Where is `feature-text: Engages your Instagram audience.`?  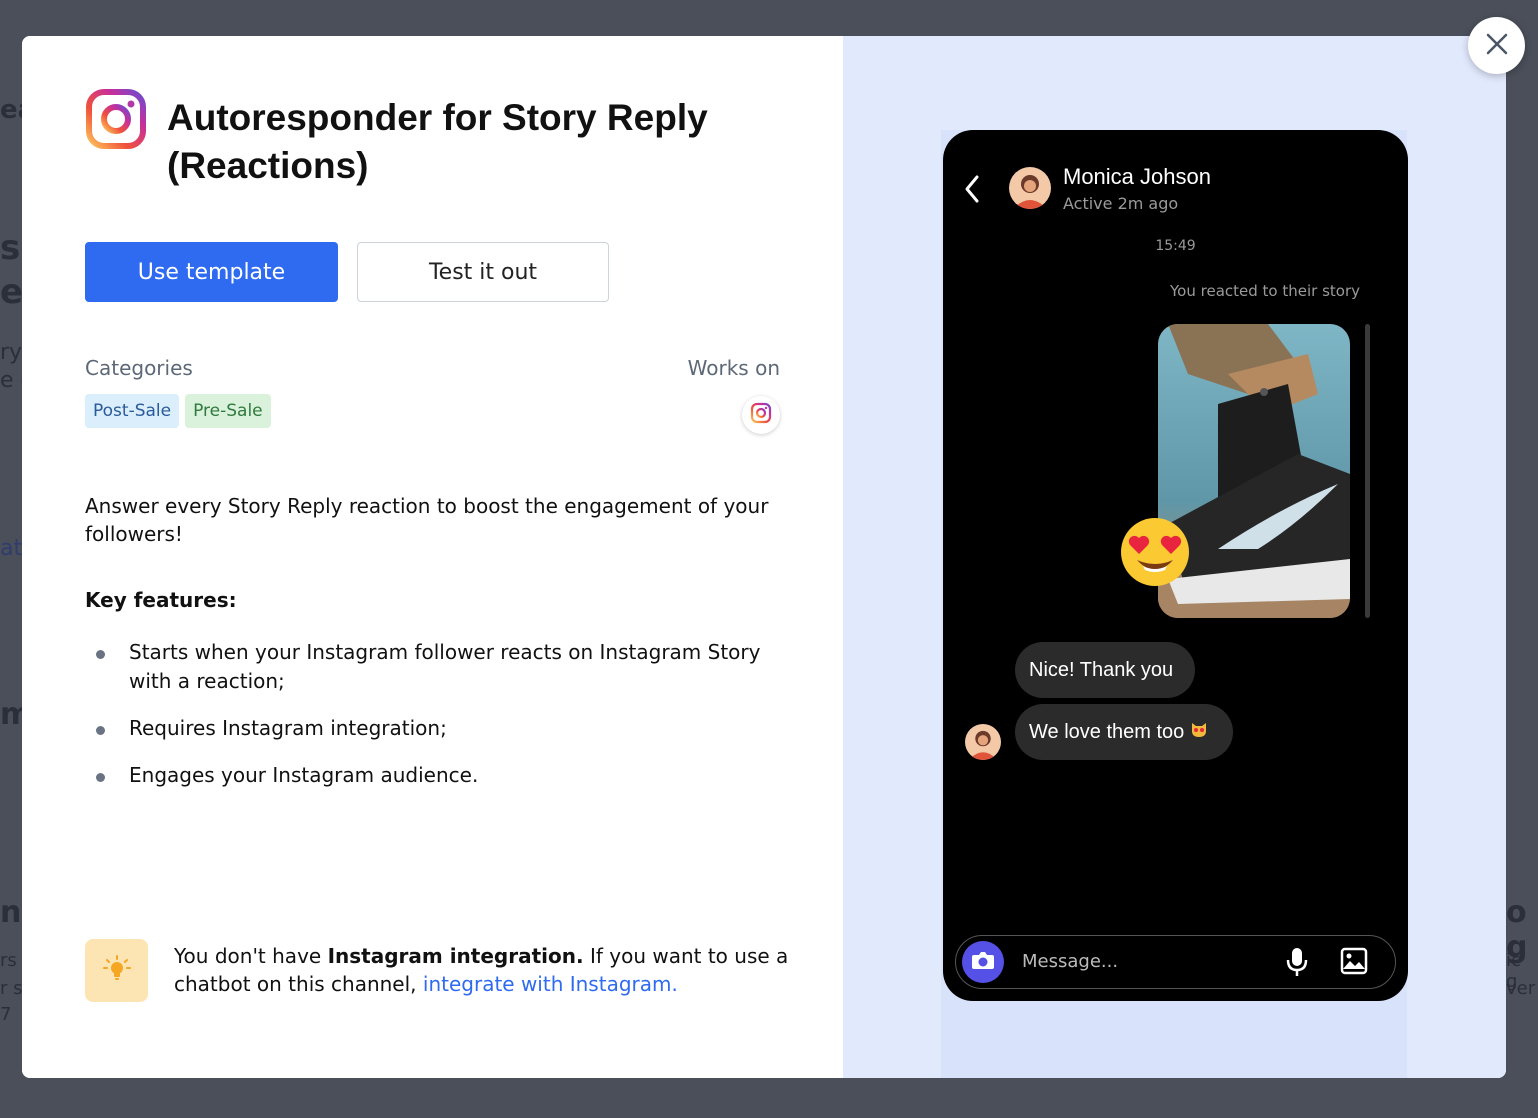 feature-text: Engages your Instagram audience. is located at coordinates (304, 775).